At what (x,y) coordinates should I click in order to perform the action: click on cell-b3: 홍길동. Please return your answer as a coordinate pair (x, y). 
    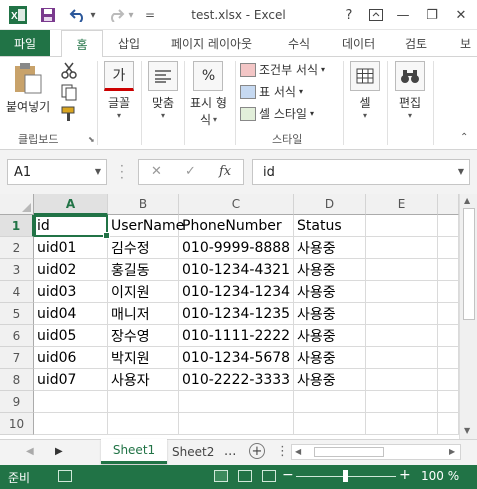
    Looking at the image, I should click on (143, 270).